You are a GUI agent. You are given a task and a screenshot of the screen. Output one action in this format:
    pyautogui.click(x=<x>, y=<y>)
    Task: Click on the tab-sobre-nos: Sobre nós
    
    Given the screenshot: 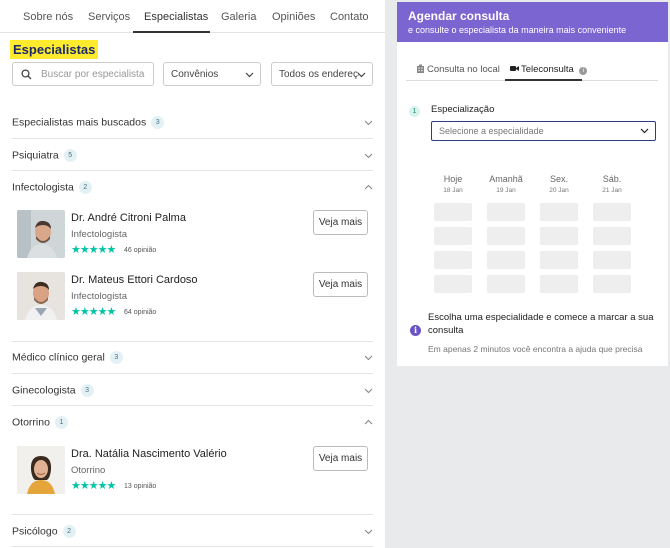 What is the action you would take?
    pyautogui.click(x=48, y=17)
    